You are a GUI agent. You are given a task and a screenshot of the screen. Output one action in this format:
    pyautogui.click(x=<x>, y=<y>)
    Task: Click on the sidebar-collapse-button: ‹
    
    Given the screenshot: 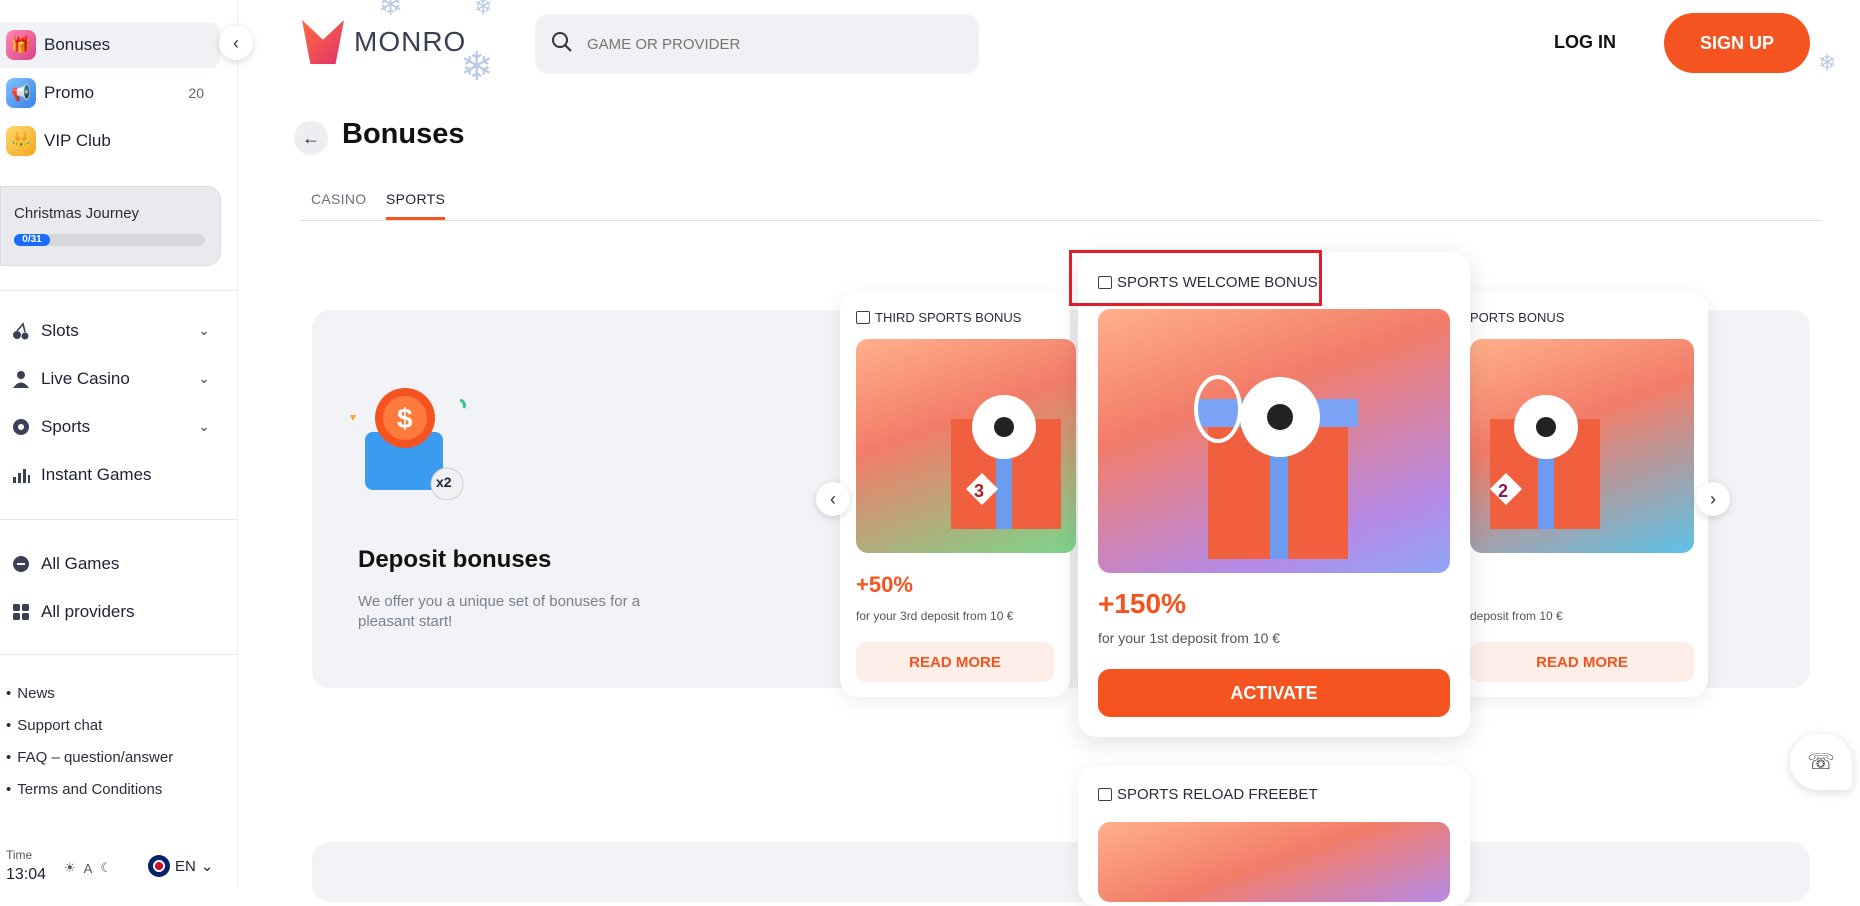 What is the action you would take?
    pyautogui.click(x=236, y=43)
    